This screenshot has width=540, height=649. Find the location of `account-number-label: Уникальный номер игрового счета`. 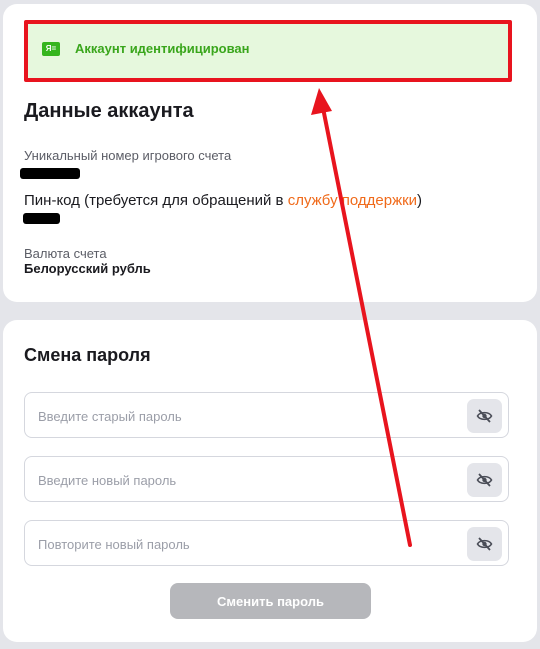

account-number-label: Уникальный номер игрового счета is located at coordinates (128, 155).